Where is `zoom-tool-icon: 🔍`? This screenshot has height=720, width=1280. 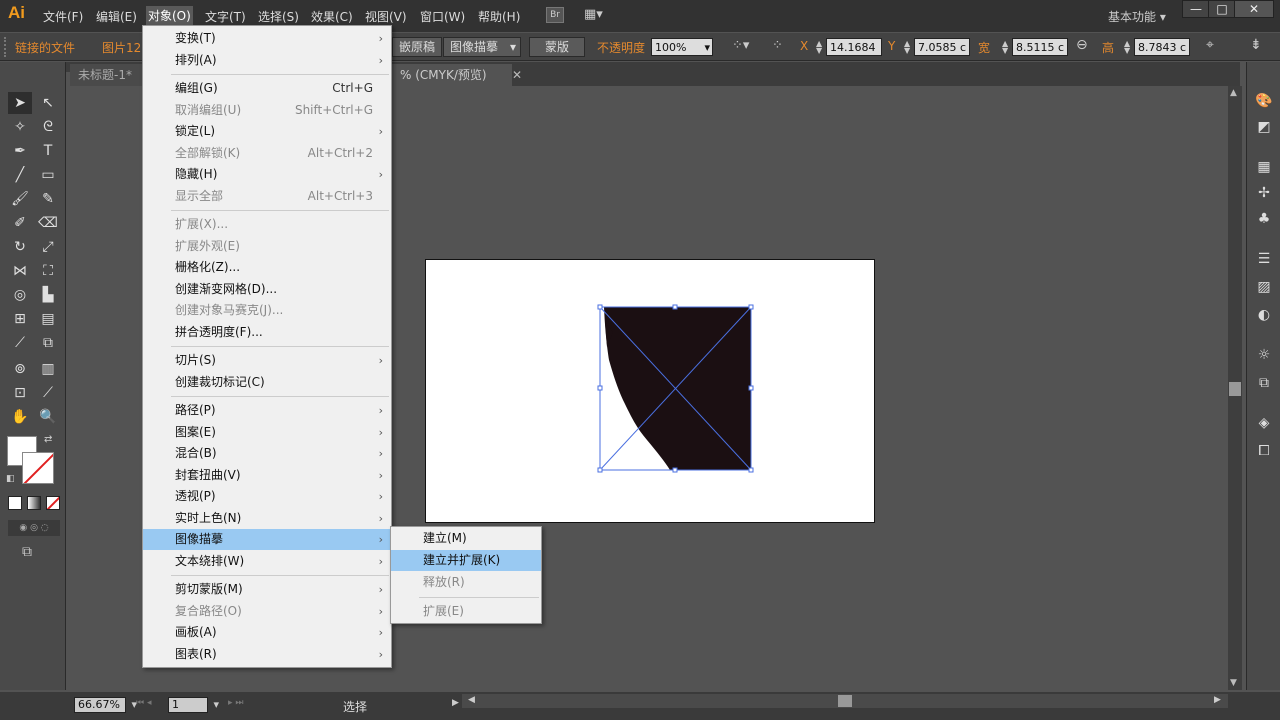
zoom-tool-icon: 🔍 is located at coordinates (48, 417).